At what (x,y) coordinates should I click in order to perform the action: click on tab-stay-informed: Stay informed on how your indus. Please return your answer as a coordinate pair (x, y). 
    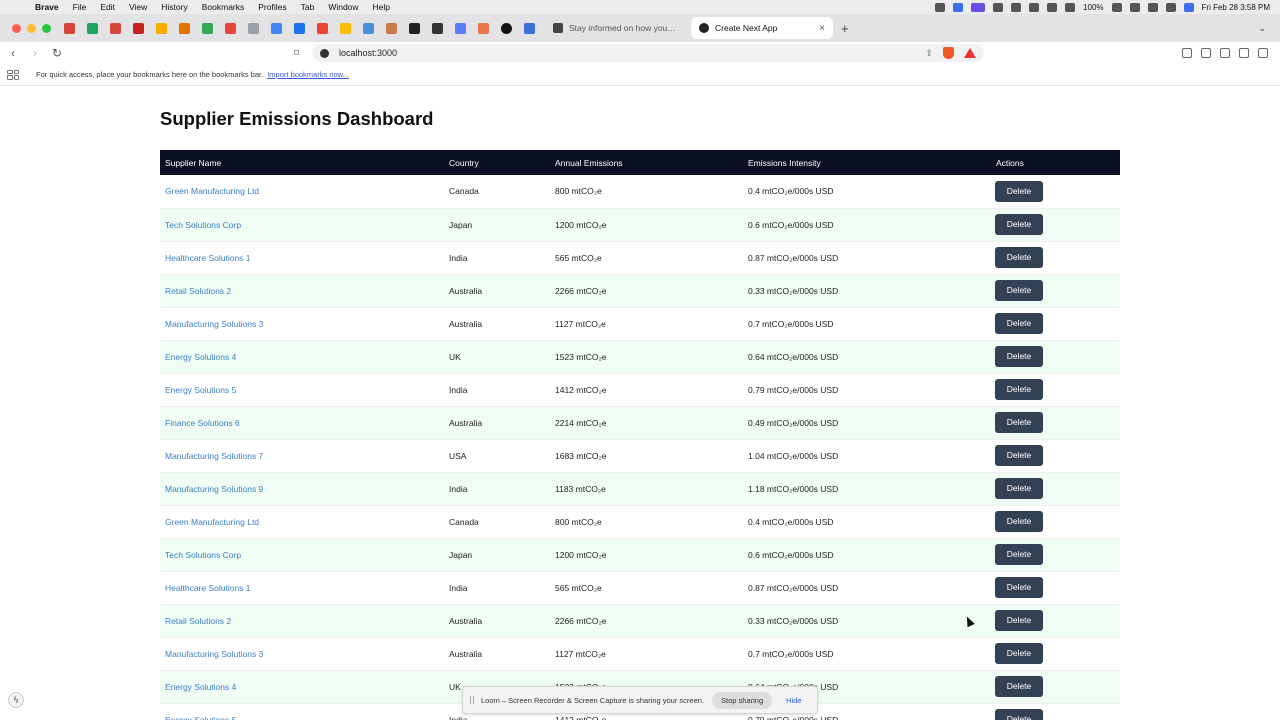
    Looking at the image, I should click on (615, 28).